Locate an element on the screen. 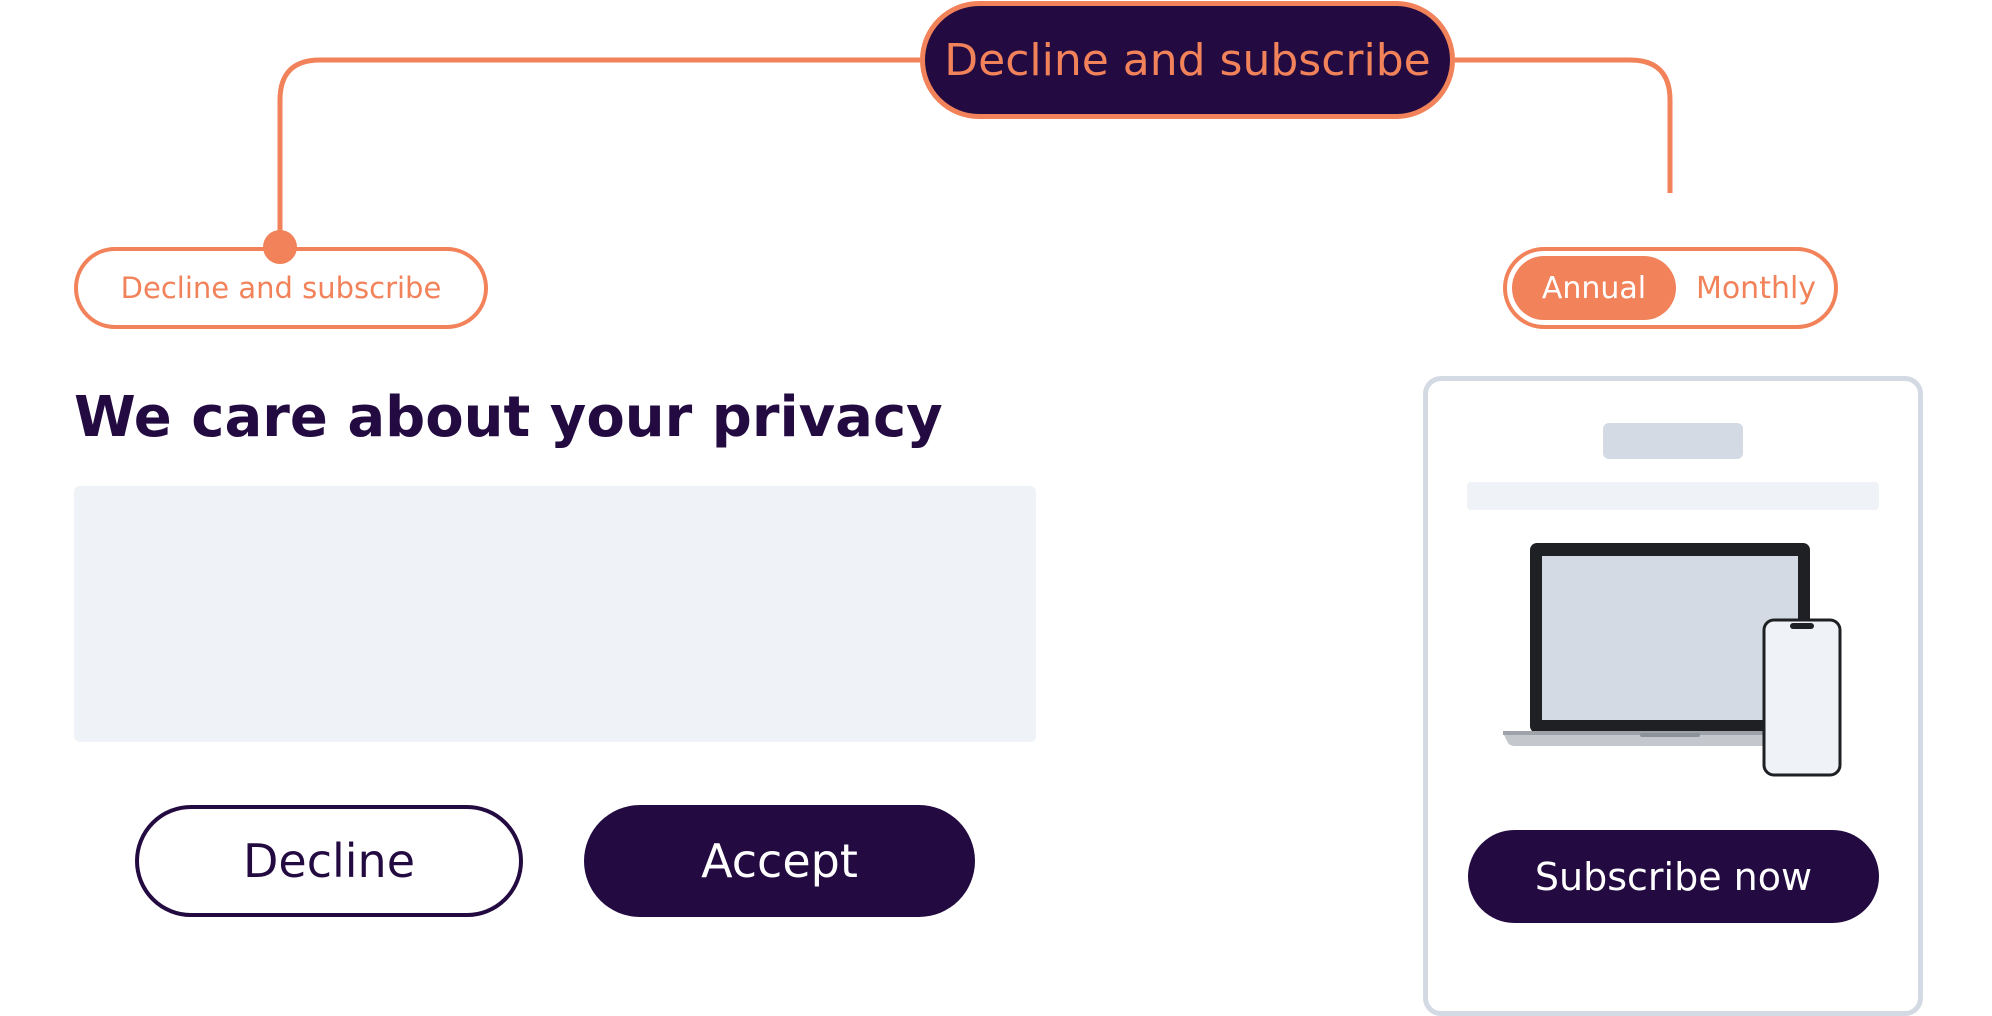  toggle-monthly-option: Monthly is located at coordinates (1756, 288).